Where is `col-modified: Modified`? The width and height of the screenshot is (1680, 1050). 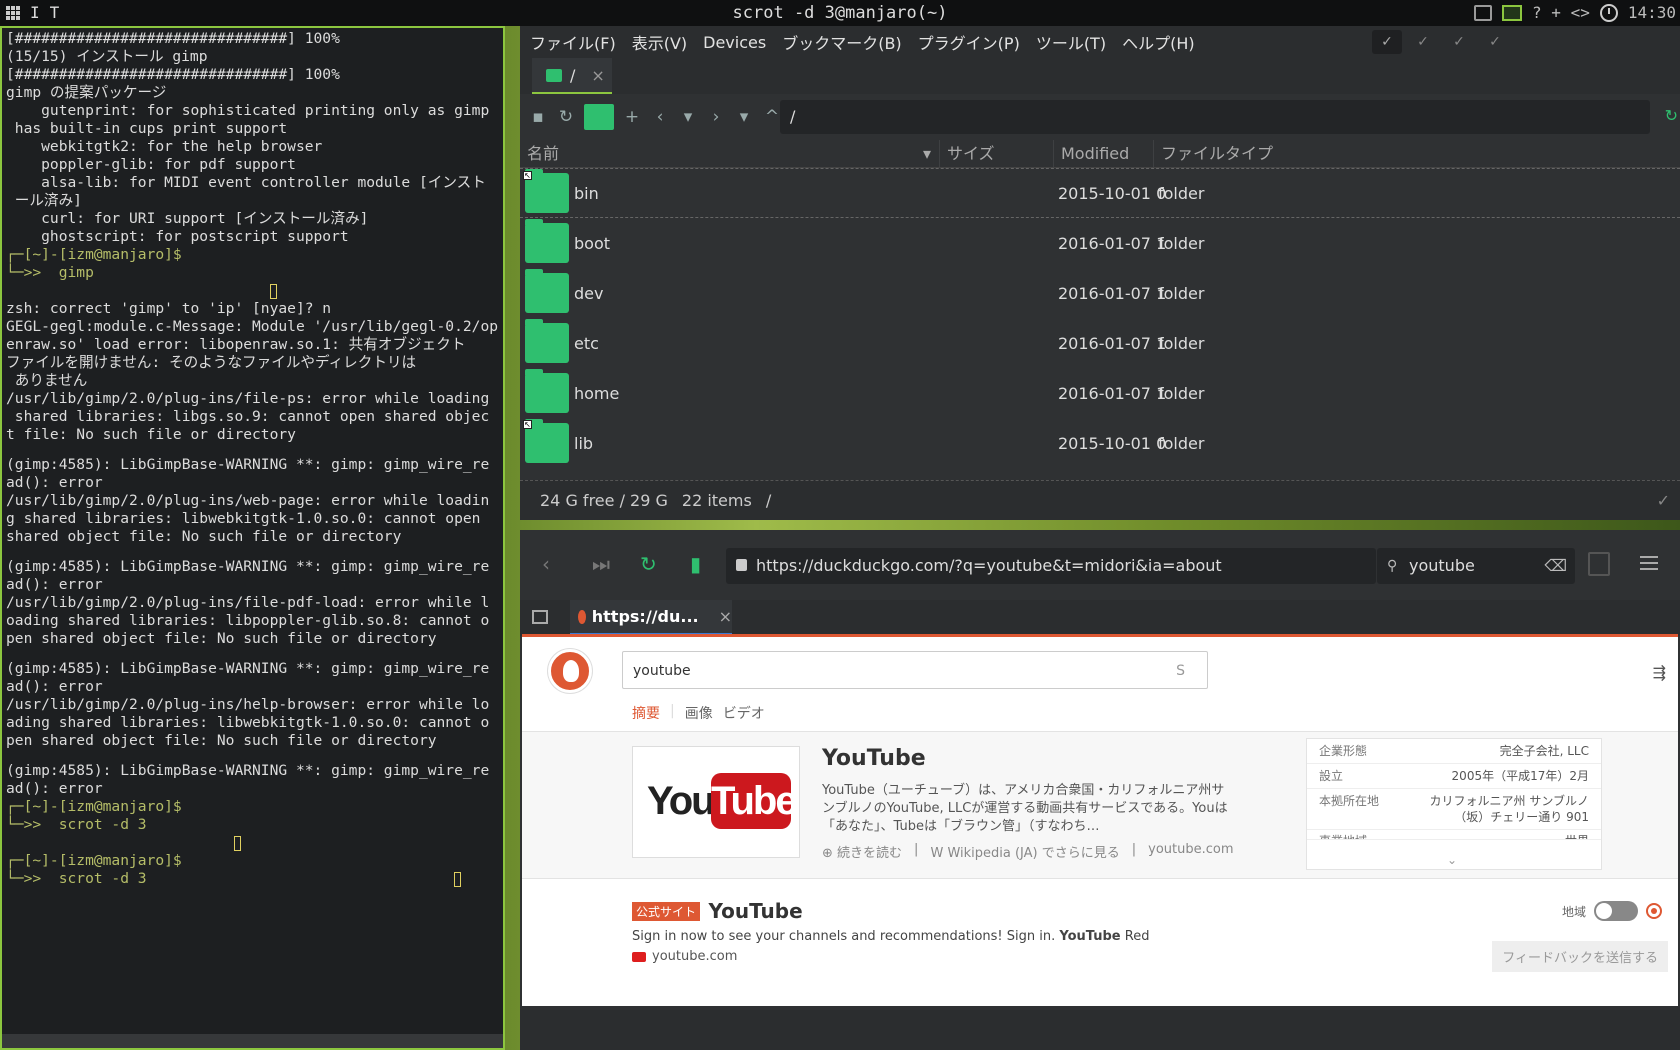 col-modified: Modified is located at coordinates (1104, 153).